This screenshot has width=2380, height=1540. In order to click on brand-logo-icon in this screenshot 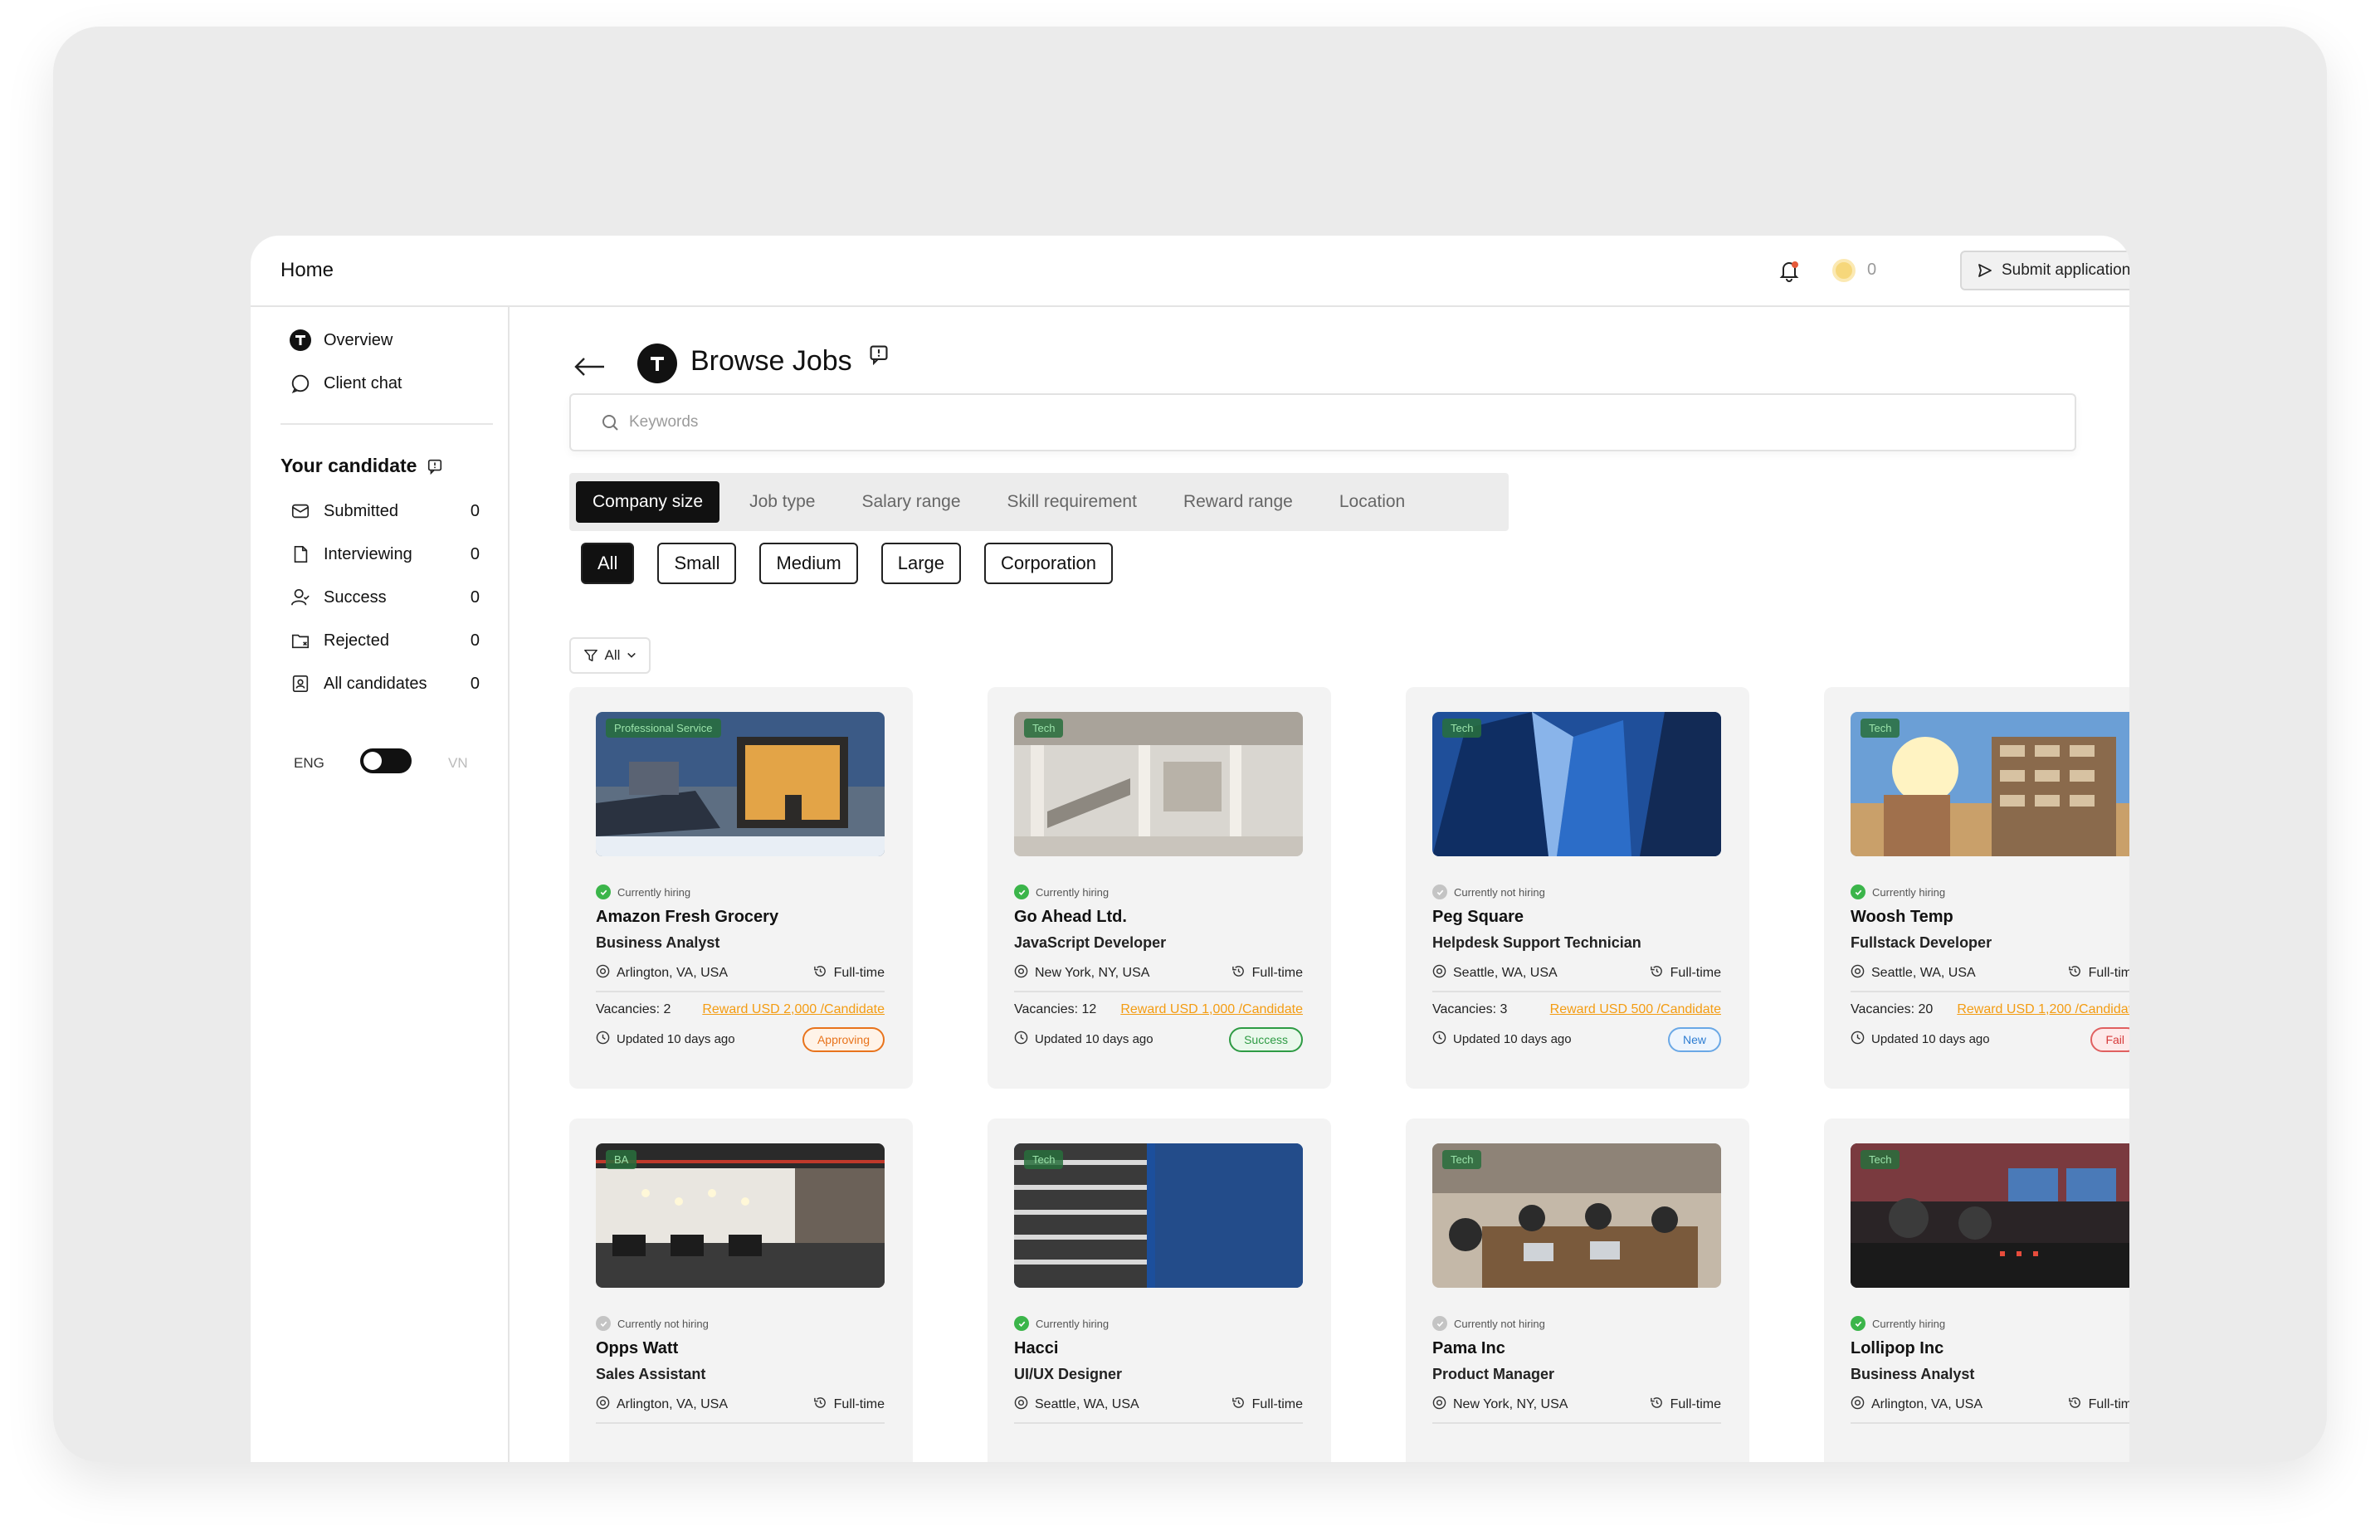, I will do `click(300, 340)`.